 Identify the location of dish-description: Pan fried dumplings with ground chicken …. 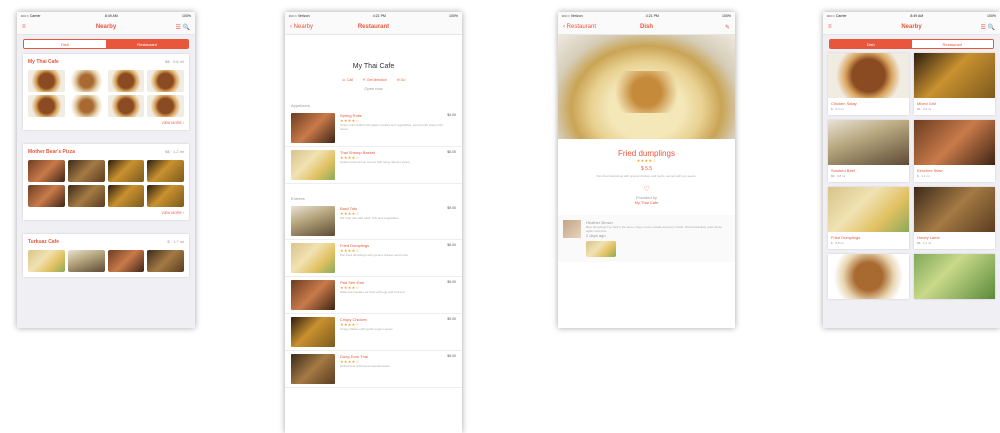
(646, 176).